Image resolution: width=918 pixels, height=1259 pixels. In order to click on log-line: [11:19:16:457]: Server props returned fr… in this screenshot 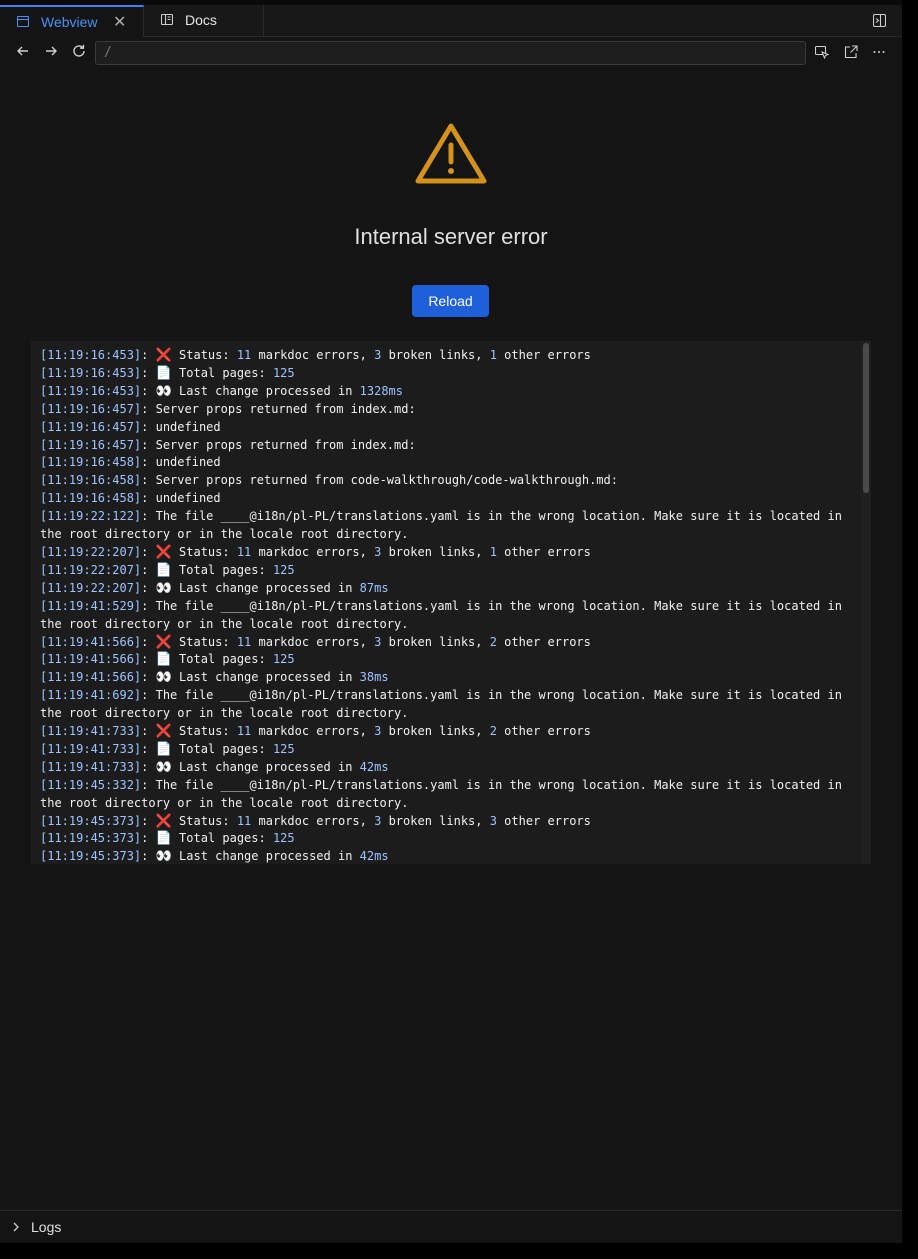, I will do `click(446, 410)`.